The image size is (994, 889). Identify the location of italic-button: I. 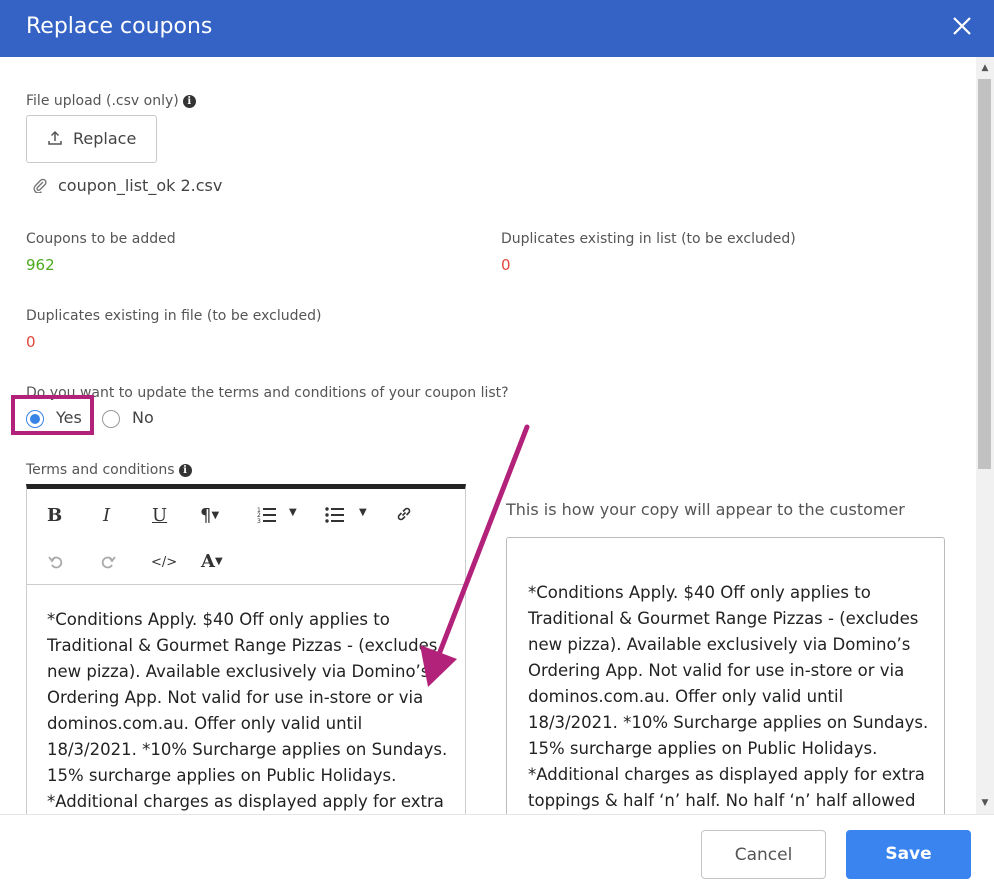
(106, 515).